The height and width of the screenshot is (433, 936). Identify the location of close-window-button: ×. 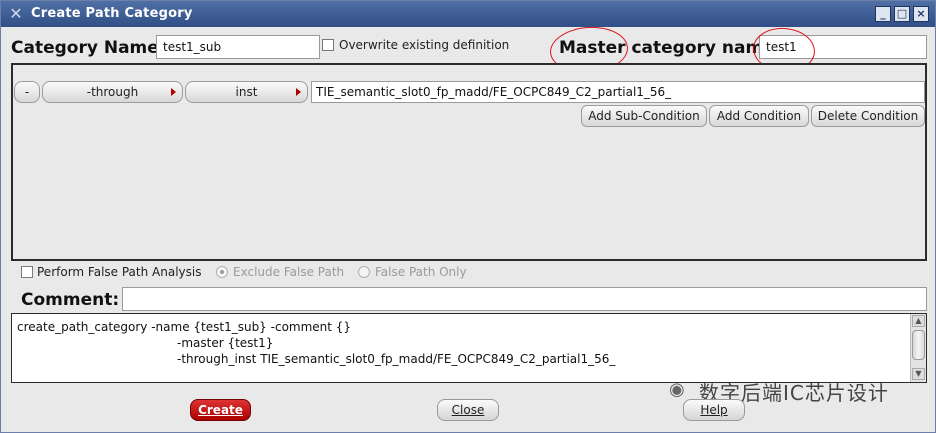
(921, 14).